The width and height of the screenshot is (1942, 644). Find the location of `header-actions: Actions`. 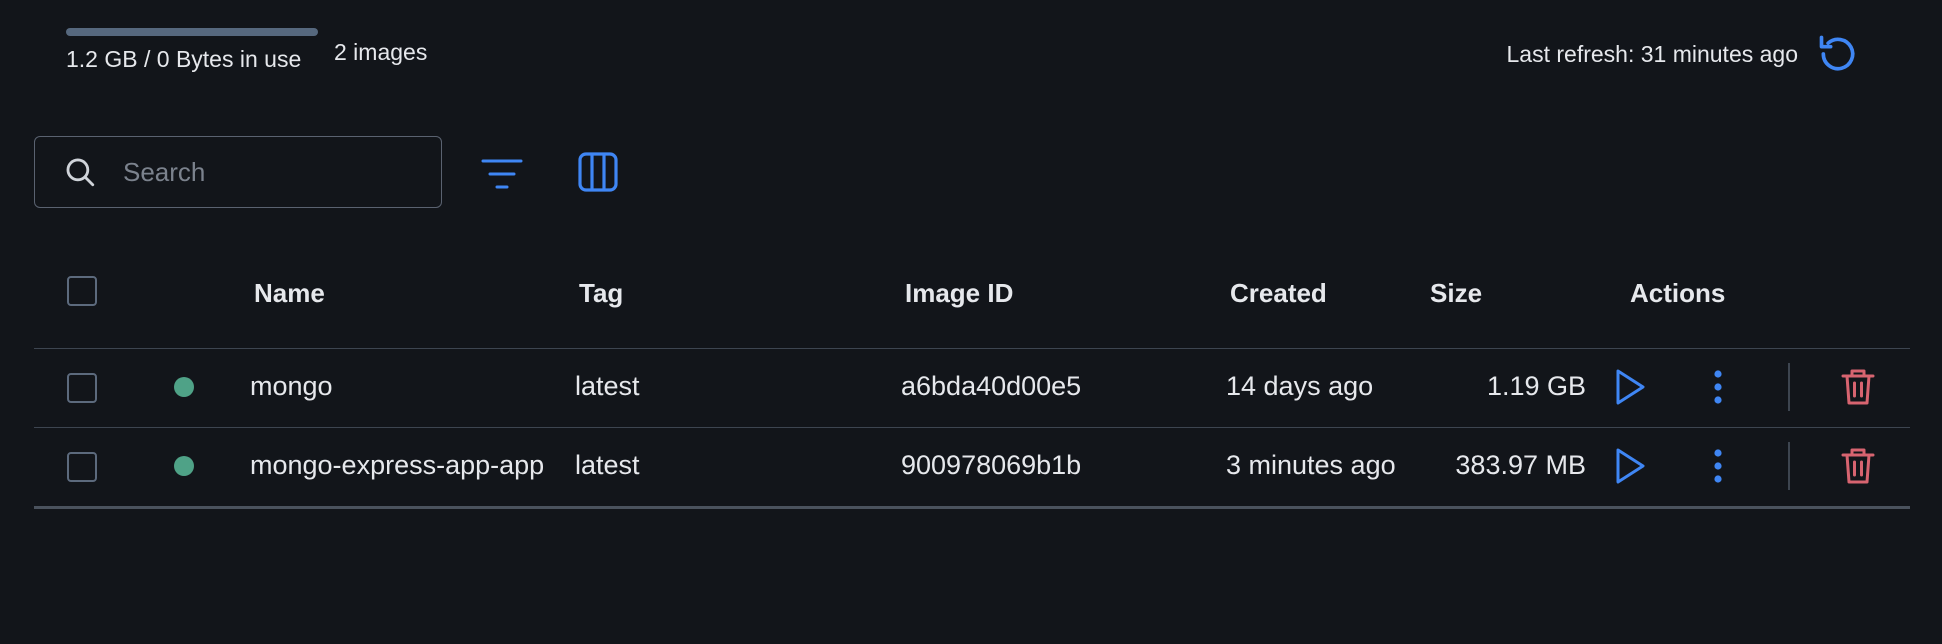

header-actions: Actions is located at coordinates (1678, 293).